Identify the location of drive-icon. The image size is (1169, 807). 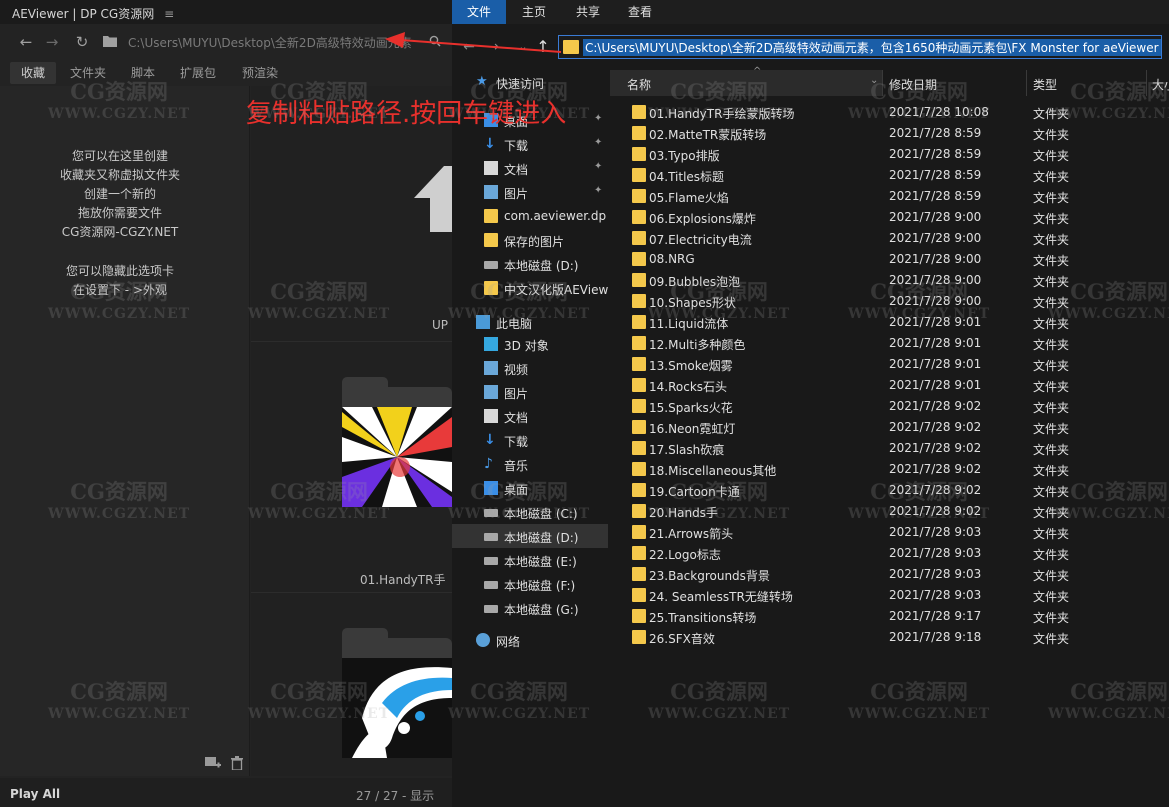
(491, 513).